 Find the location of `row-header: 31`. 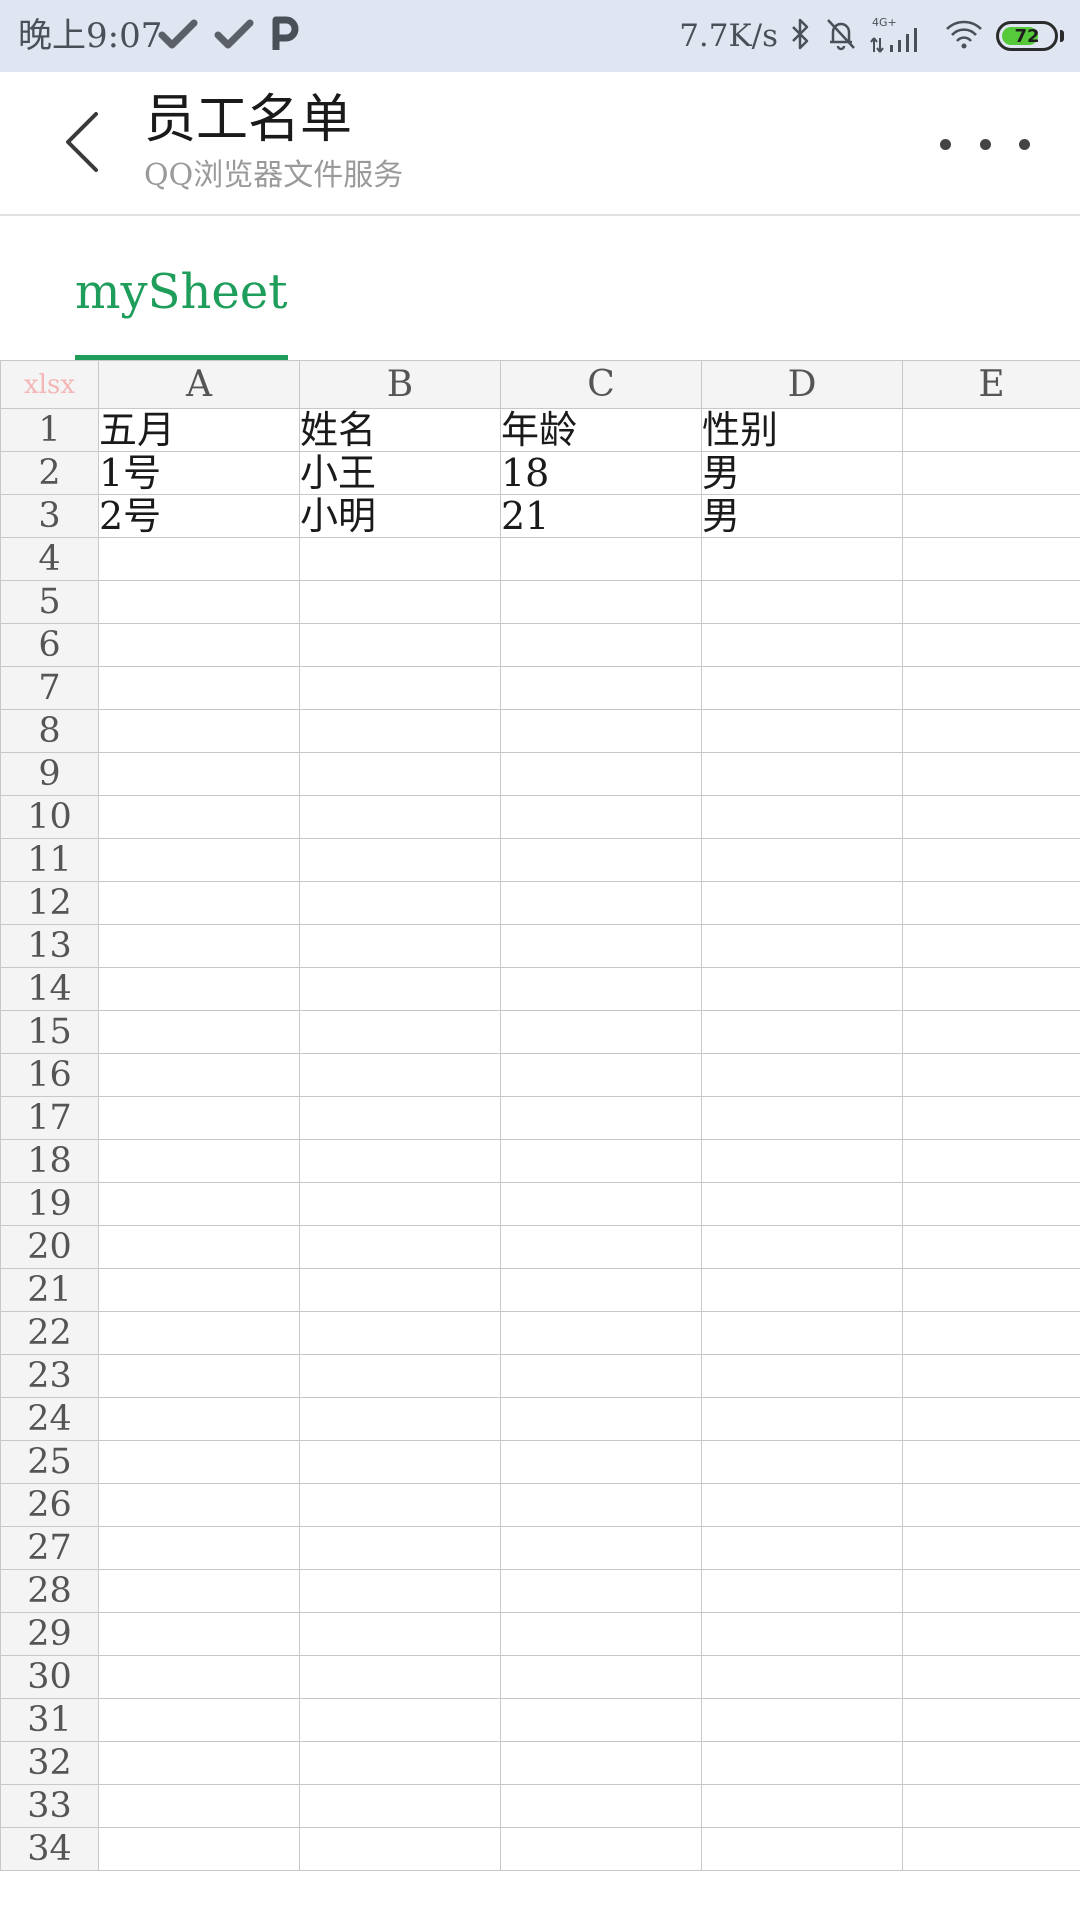

row-header: 31 is located at coordinates (49, 1720).